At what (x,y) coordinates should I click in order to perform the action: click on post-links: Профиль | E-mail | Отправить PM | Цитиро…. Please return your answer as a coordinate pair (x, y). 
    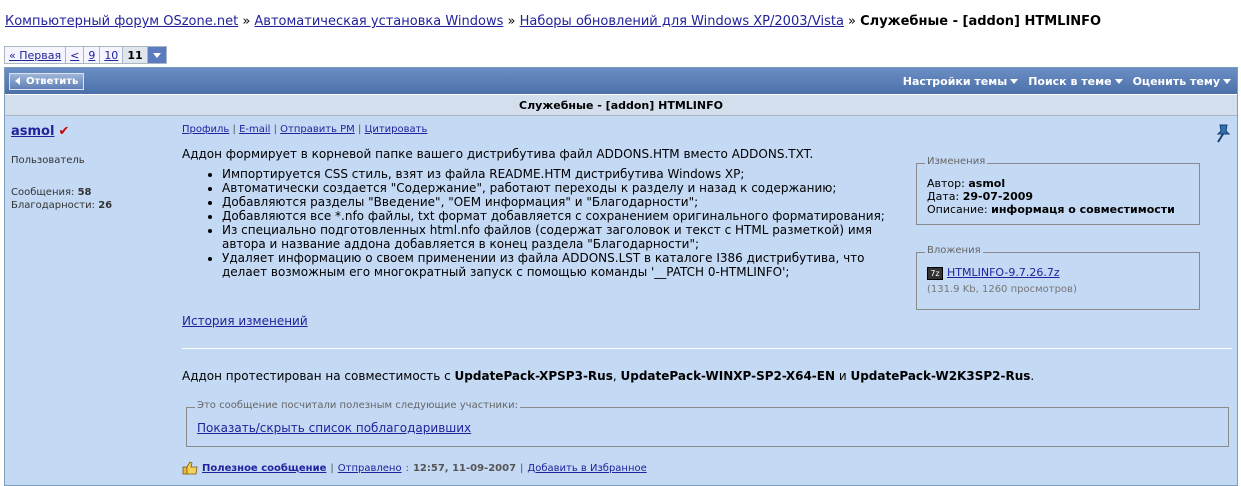
    Looking at the image, I should click on (305, 129).